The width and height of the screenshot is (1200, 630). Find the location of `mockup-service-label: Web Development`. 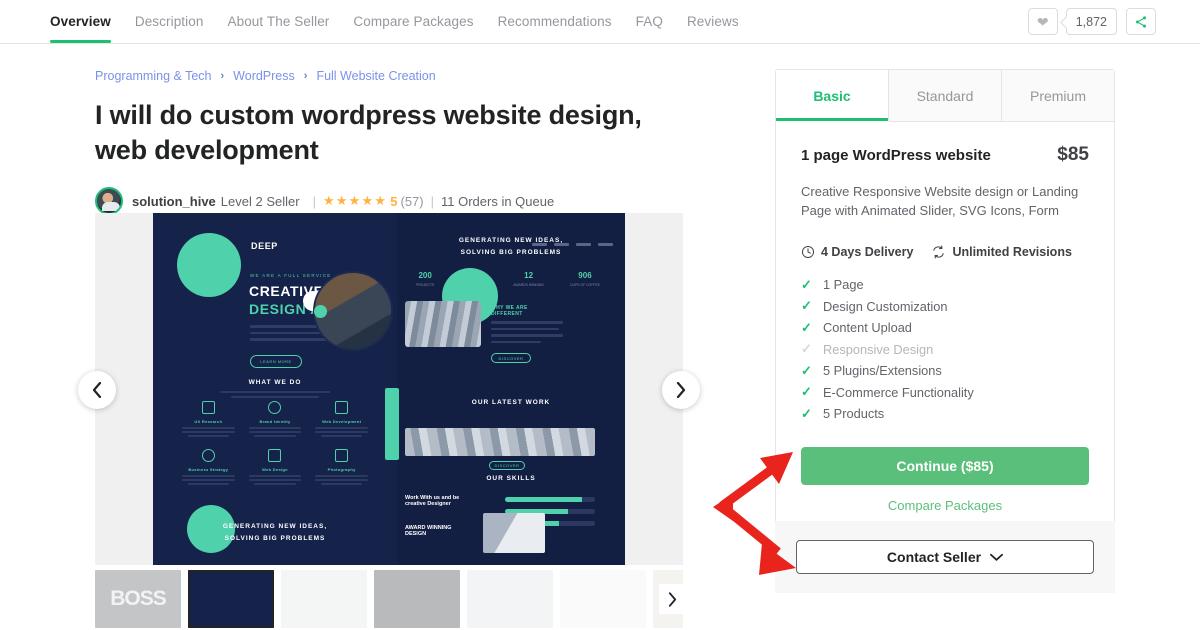

mockup-service-label: Web Development is located at coordinates (342, 421).